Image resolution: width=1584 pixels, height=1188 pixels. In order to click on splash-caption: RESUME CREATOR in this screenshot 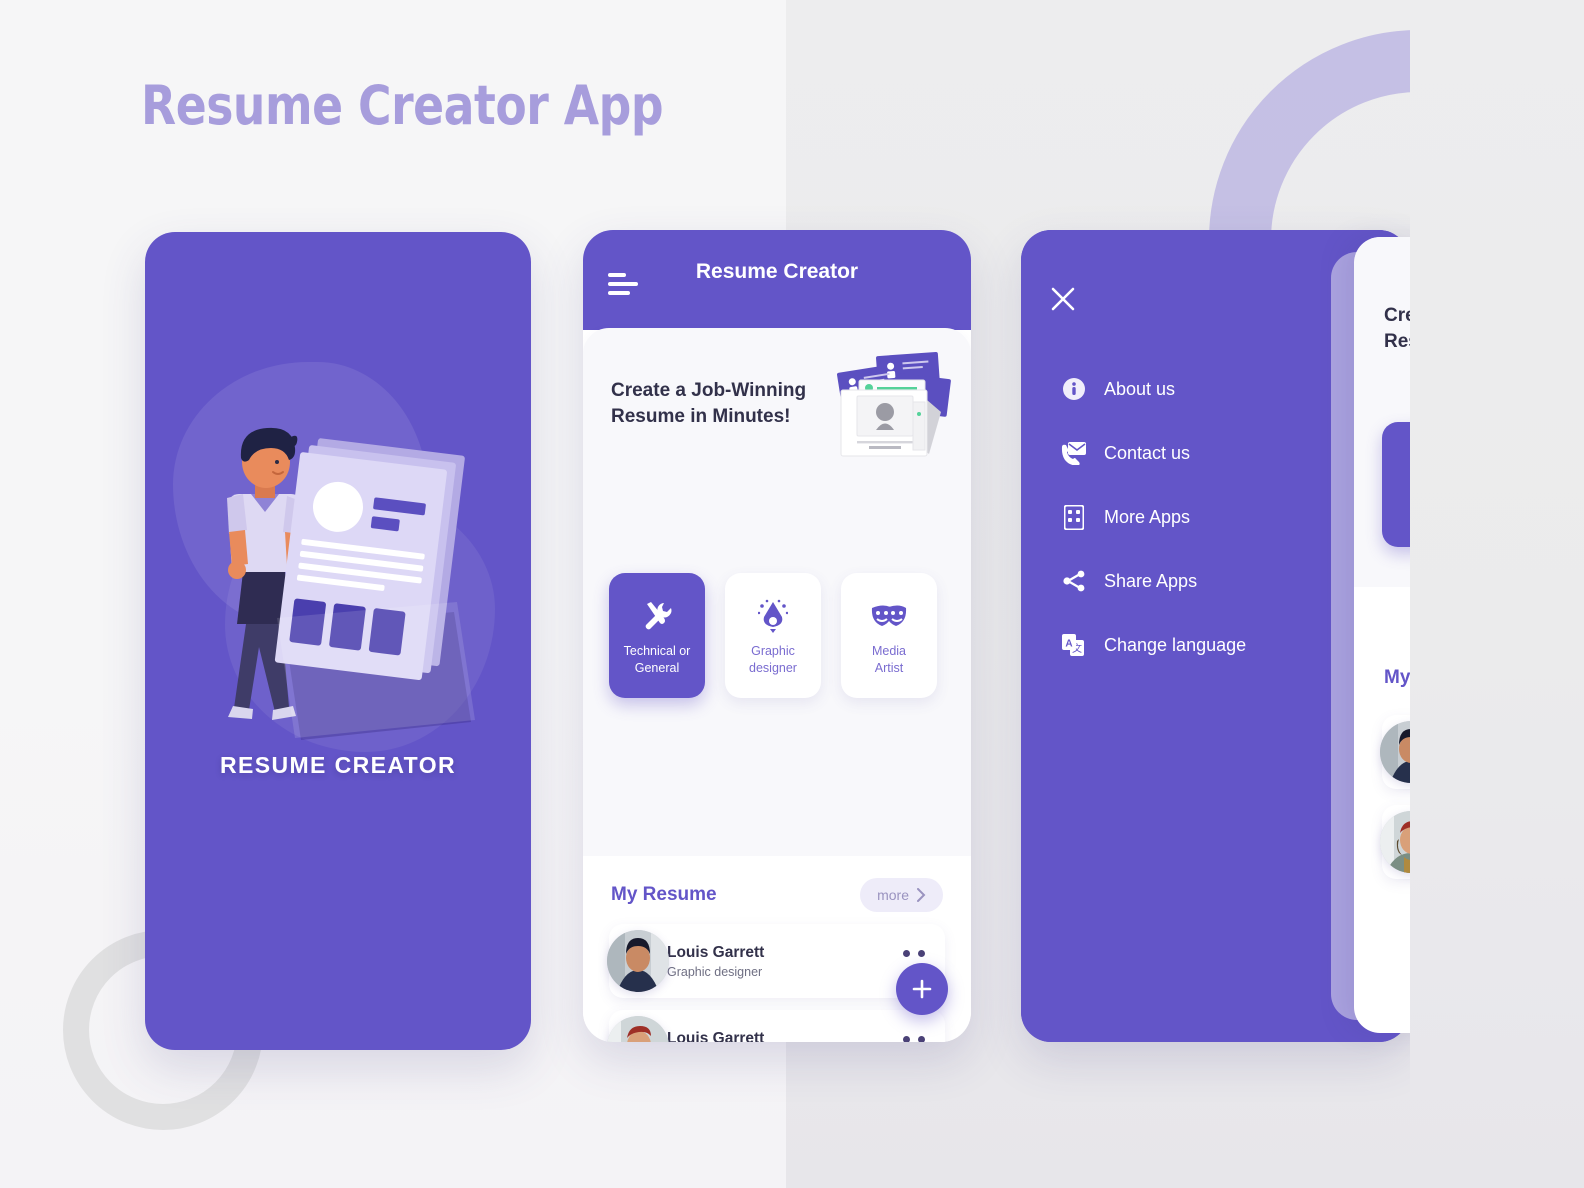, I will do `click(338, 765)`.